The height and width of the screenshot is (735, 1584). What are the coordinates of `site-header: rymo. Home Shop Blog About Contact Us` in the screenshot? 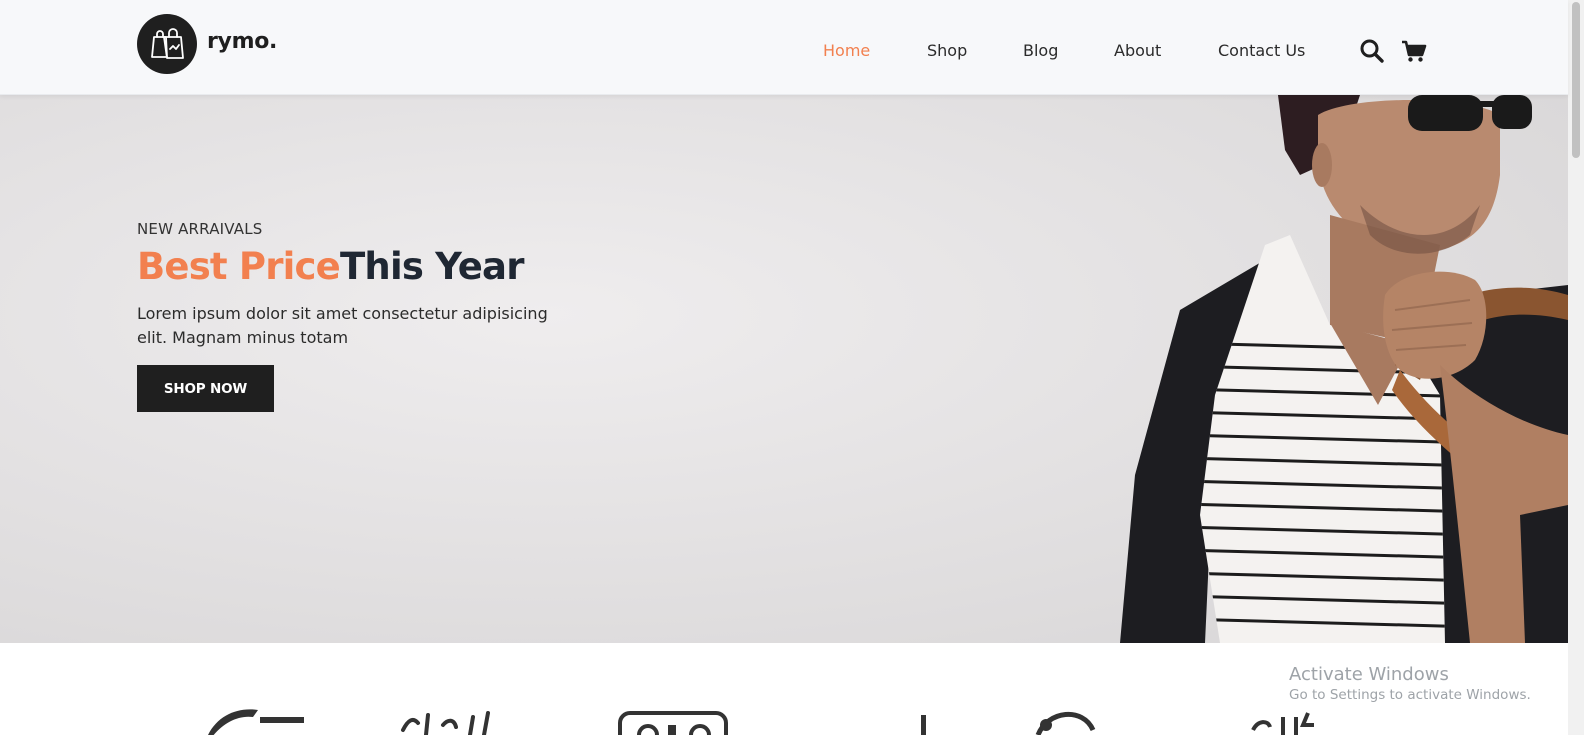 It's located at (784, 47).